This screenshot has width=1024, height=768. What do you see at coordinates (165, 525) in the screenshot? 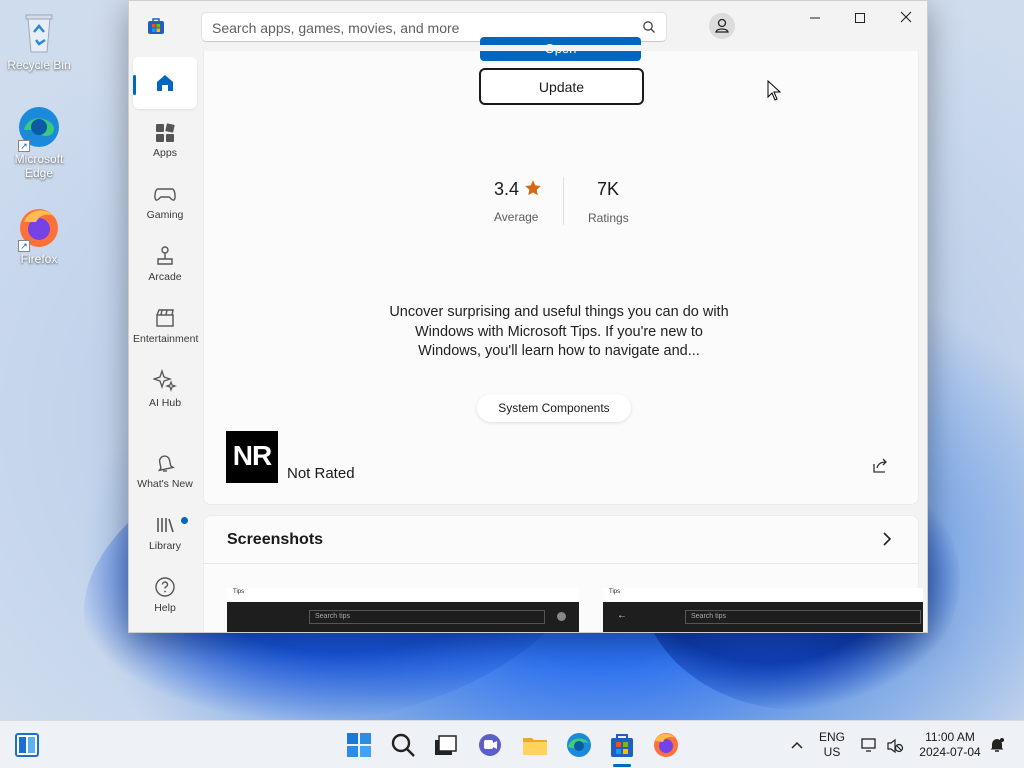
I see `library-icon` at bounding box center [165, 525].